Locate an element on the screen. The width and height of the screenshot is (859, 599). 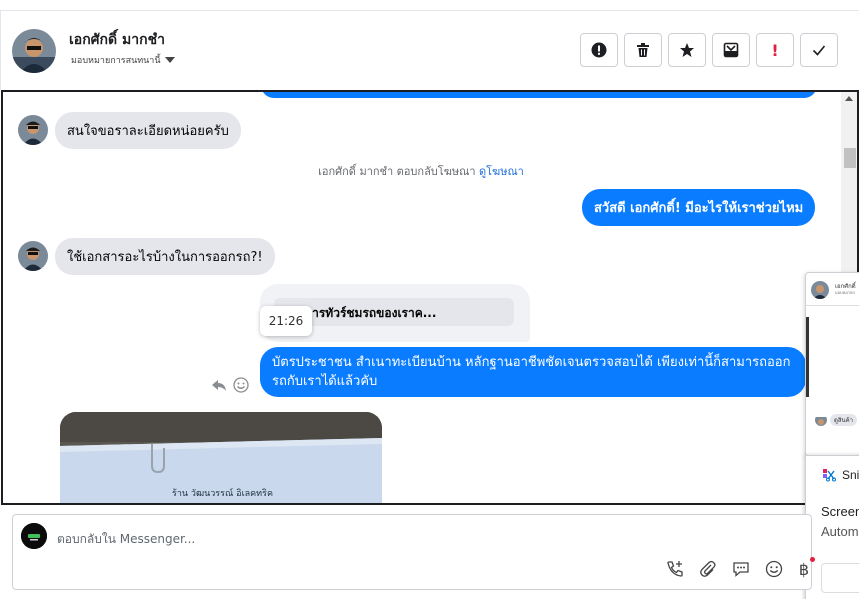
saved-replies-button is located at coordinates (741, 569).